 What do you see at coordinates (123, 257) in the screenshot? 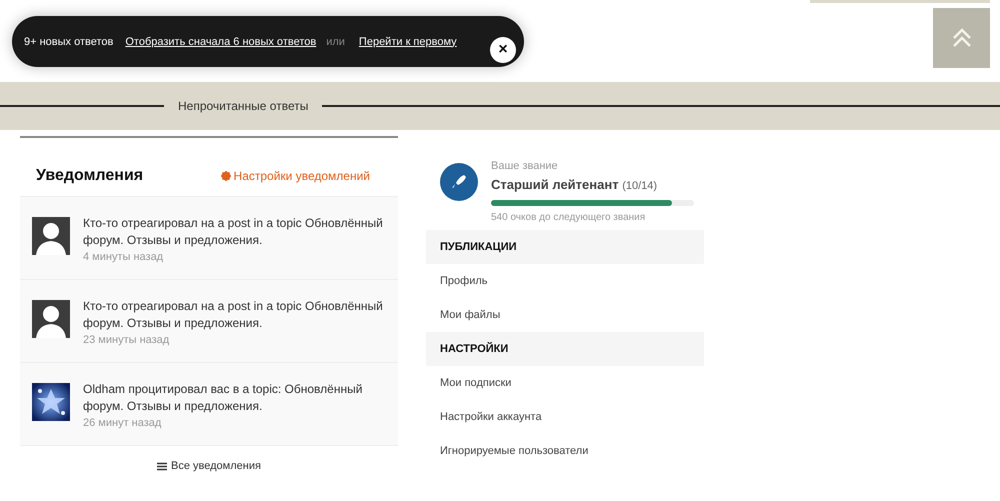
I see `notification-time: 4 минуты назад` at bounding box center [123, 257].